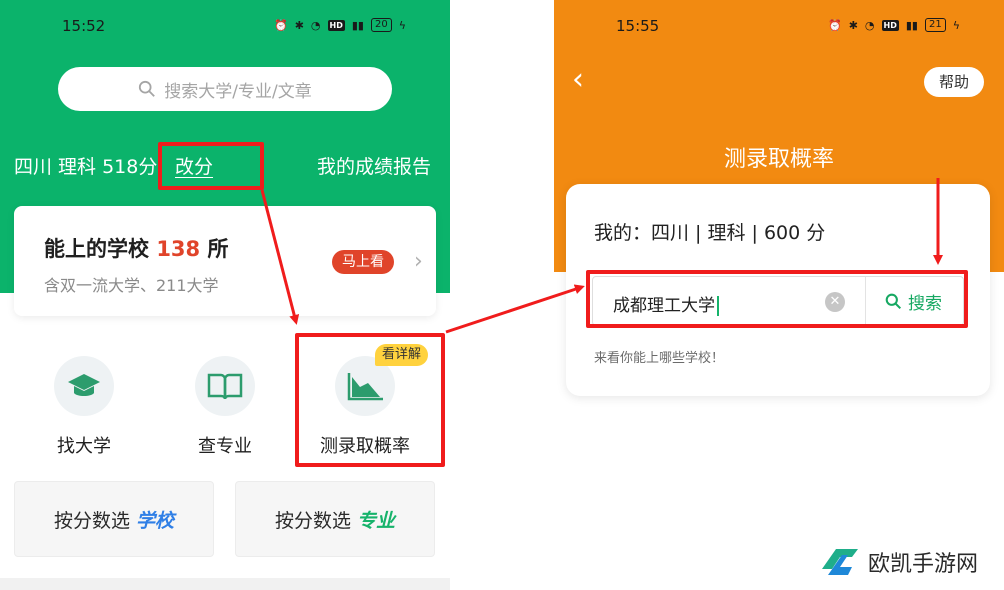 This screenshot has width=1004, height=590. Describe the element at coordinates (778, 159) in the screenshot. I see `page-title: 测录取概率` at that location.